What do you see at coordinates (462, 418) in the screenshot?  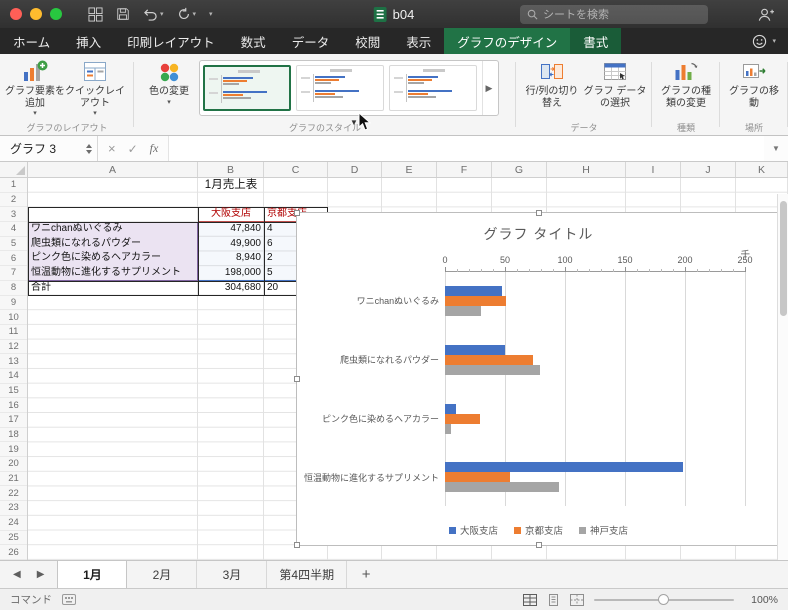 I see `bar-series2-cat3` at bounding box center [462, 418].